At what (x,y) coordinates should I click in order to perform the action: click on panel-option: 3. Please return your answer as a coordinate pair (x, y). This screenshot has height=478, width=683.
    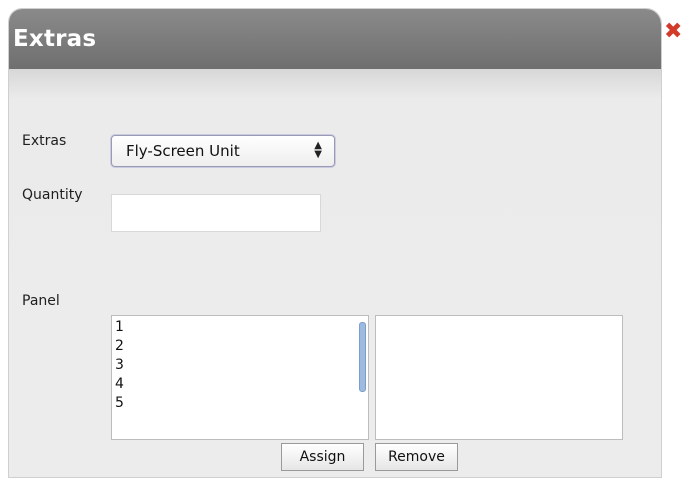
    Looking at the image, I should click on (241, 365).